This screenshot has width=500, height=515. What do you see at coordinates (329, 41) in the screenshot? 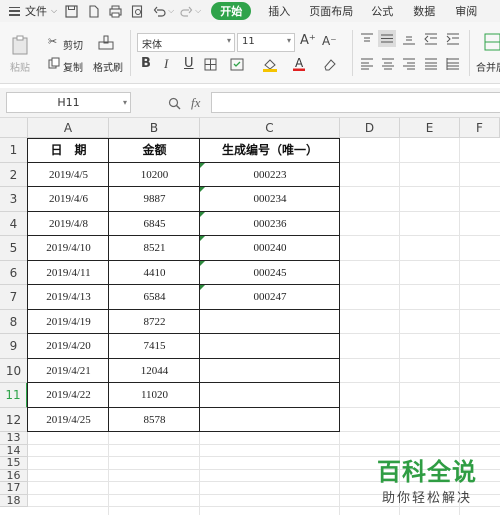
I see `shrink-font-icon: A⁻` at bounding box center [329, 41].